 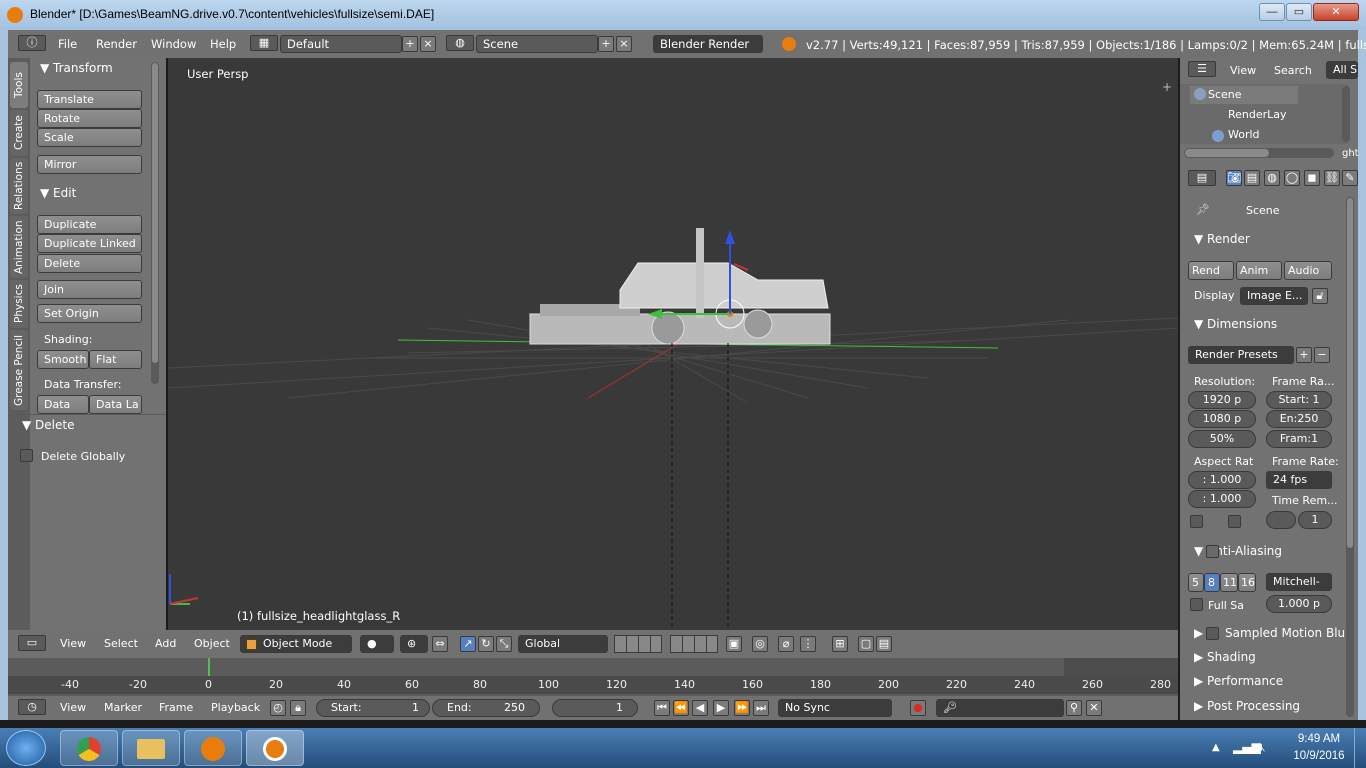 What do you see at coordinates (486, 644) in the screenshot?
I see `rotate-manipulator-icon: ↻` at bounding box center [486, 644].